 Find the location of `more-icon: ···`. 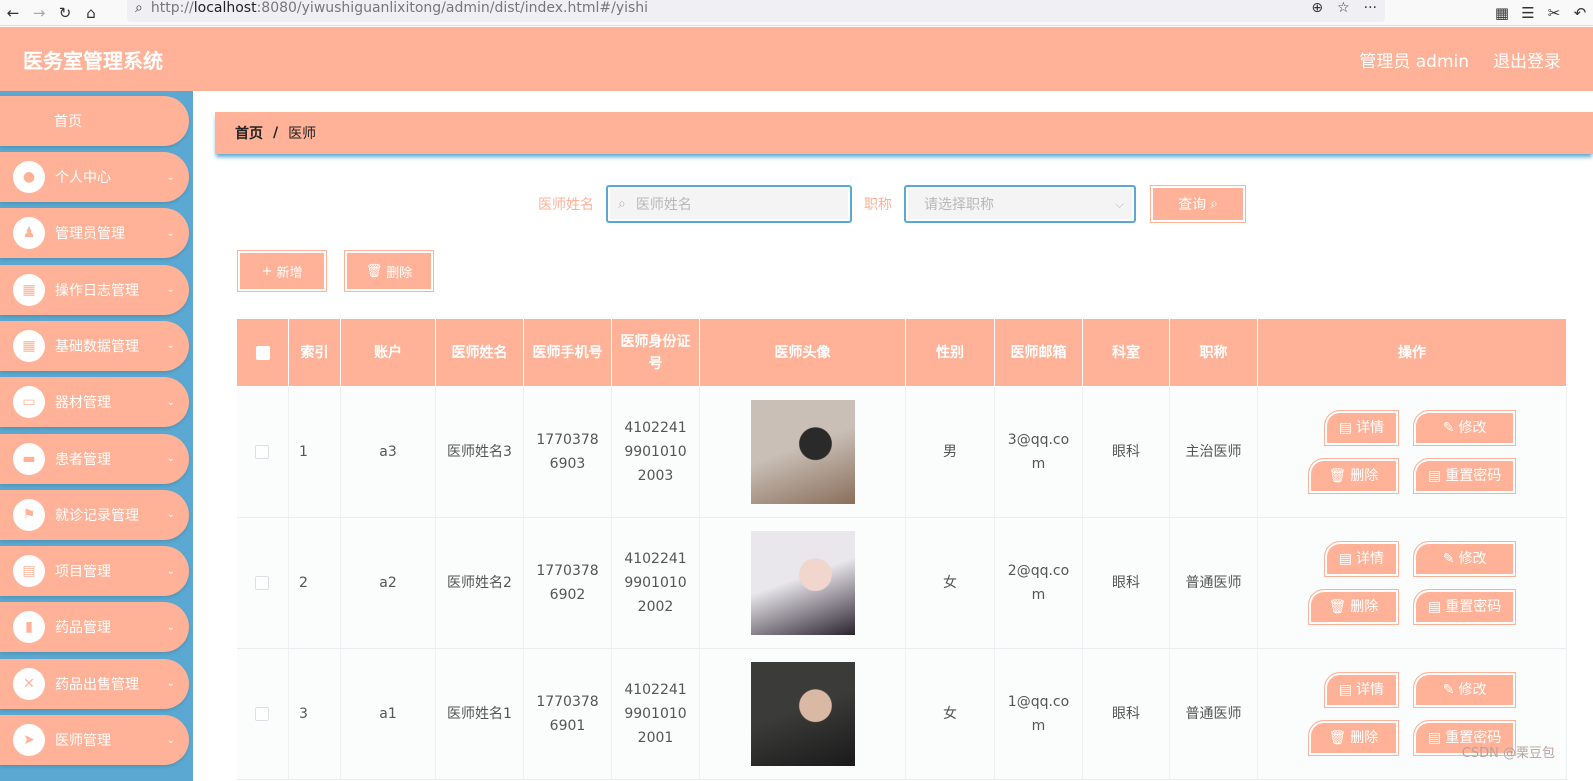

more-icon: ··· is located at coordinates (1370, 11).